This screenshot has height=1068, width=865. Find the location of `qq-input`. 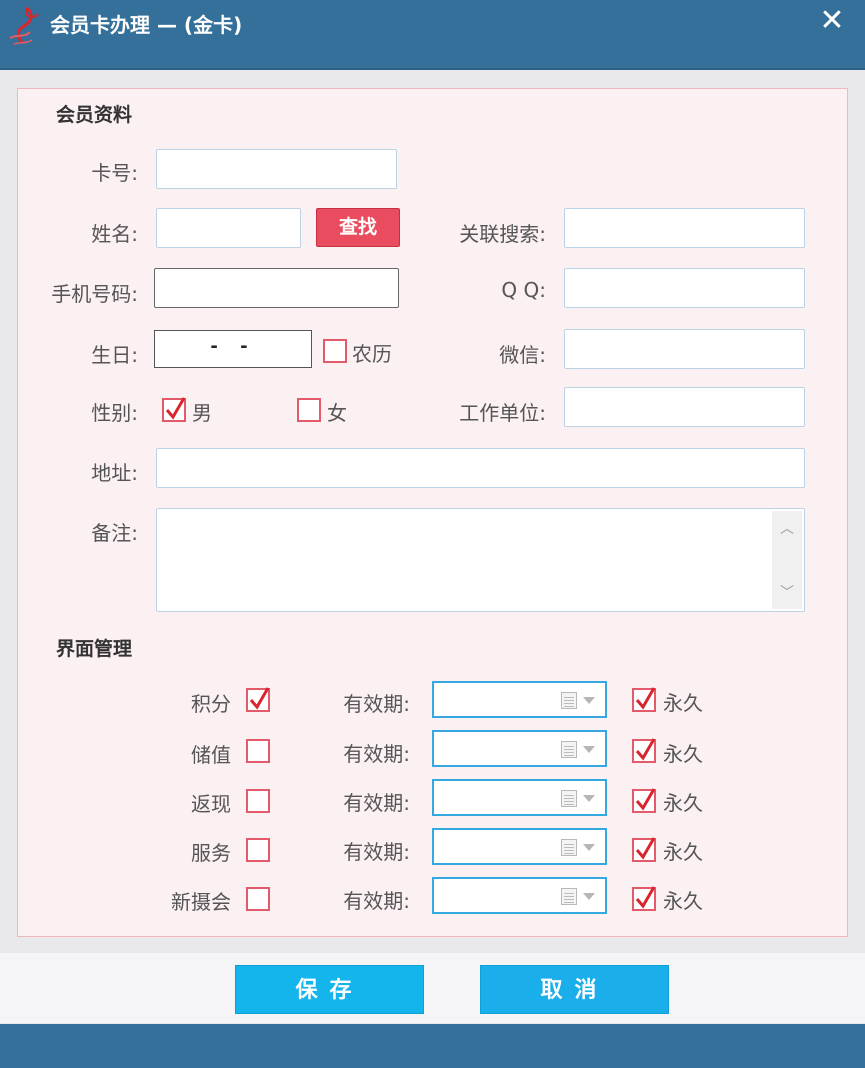

qq-input is located at coordinates (684, 288).